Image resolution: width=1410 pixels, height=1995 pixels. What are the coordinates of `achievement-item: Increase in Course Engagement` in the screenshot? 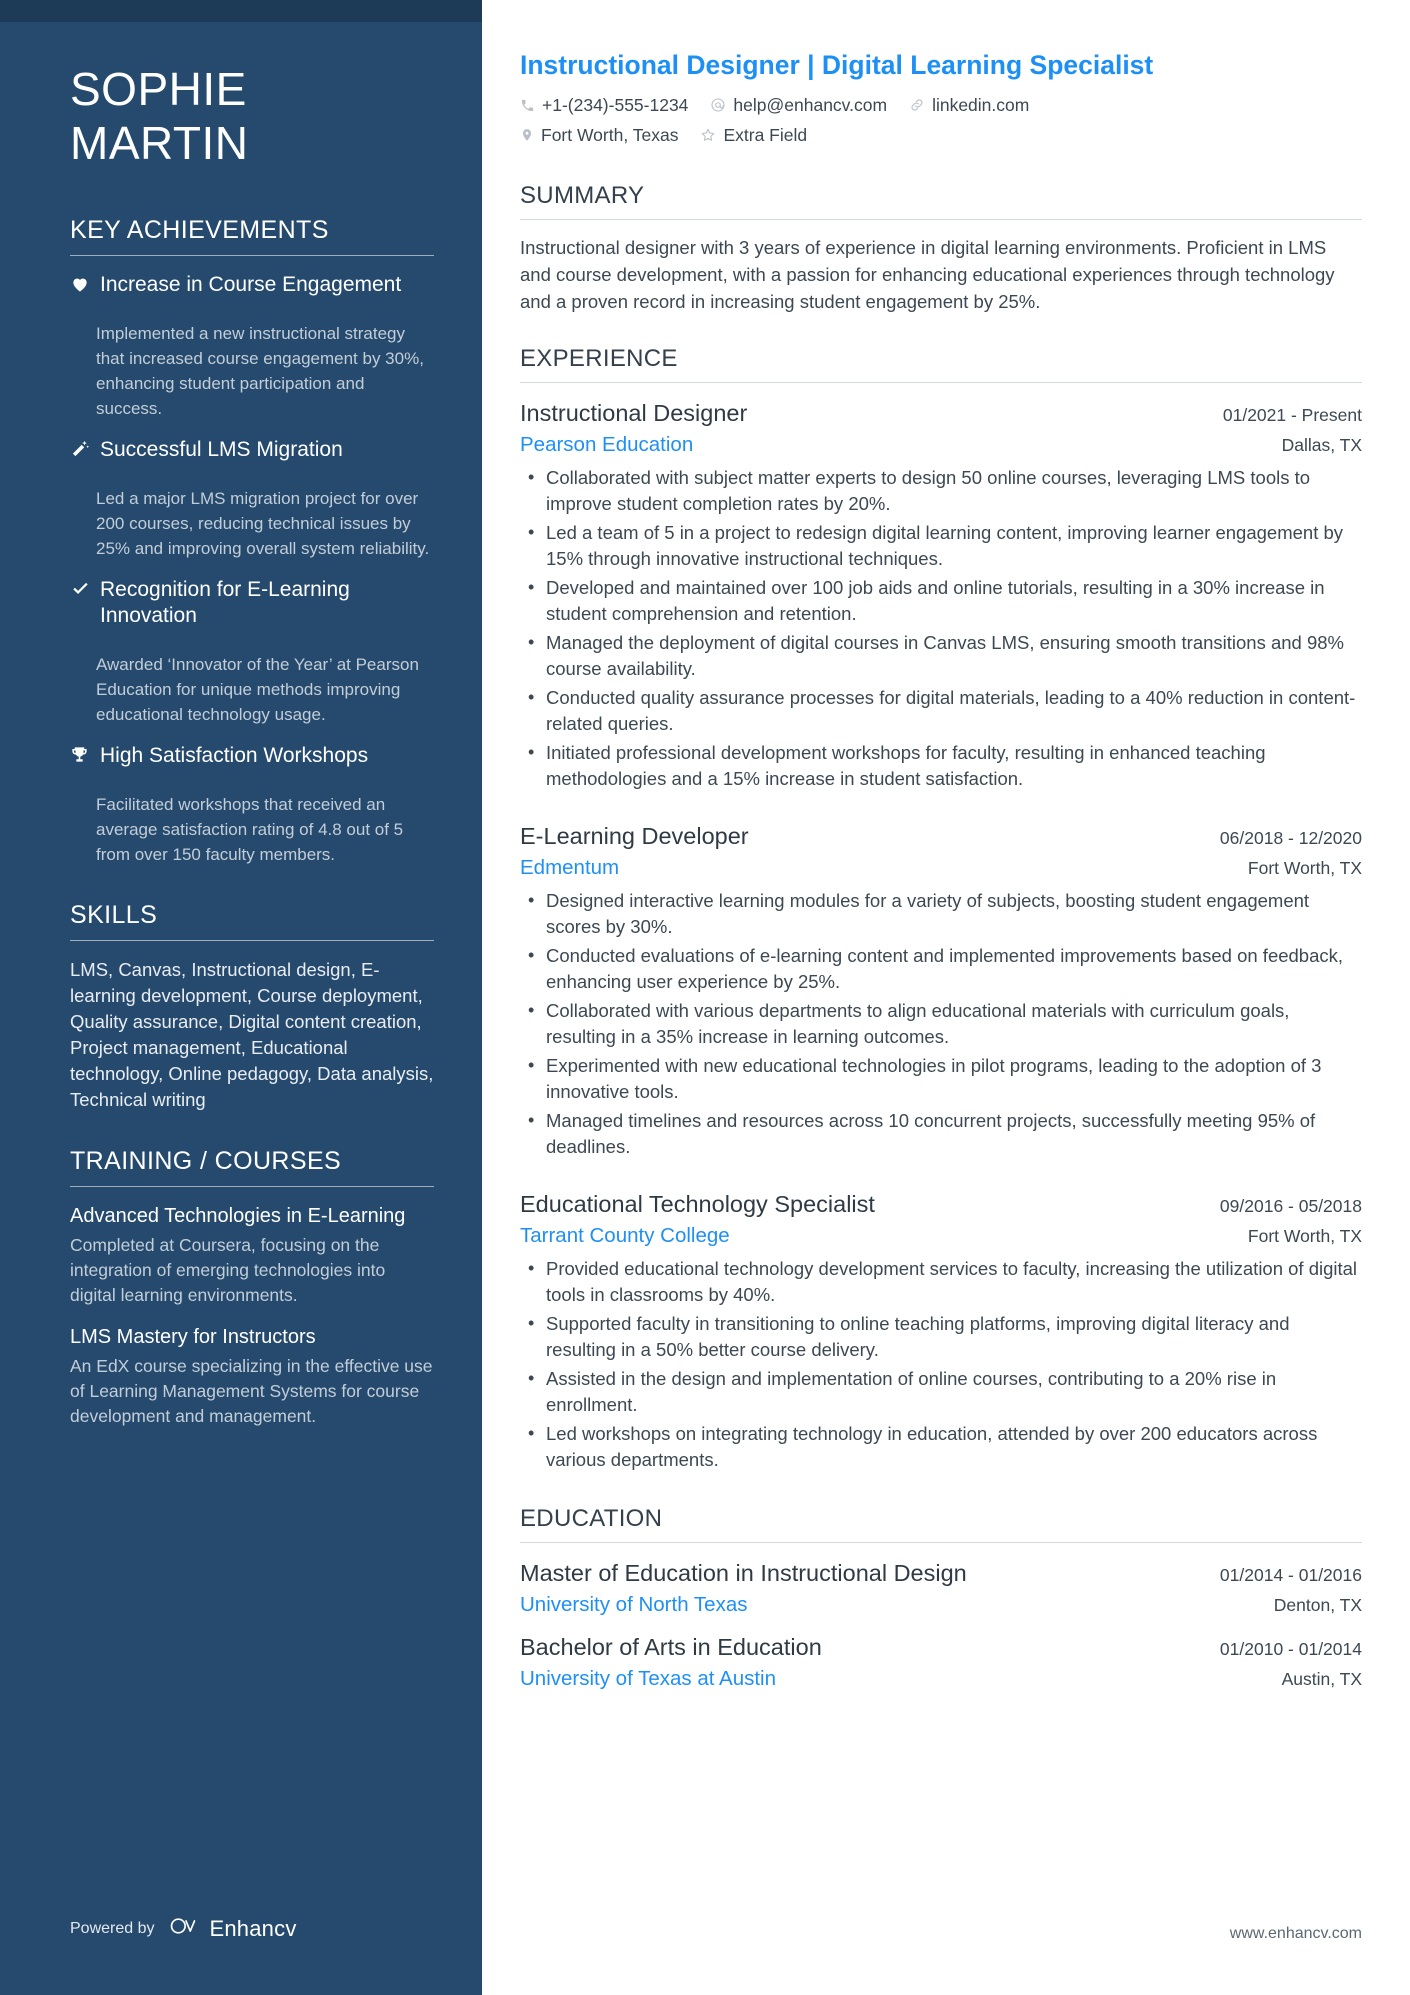 It's located at (252, 287).